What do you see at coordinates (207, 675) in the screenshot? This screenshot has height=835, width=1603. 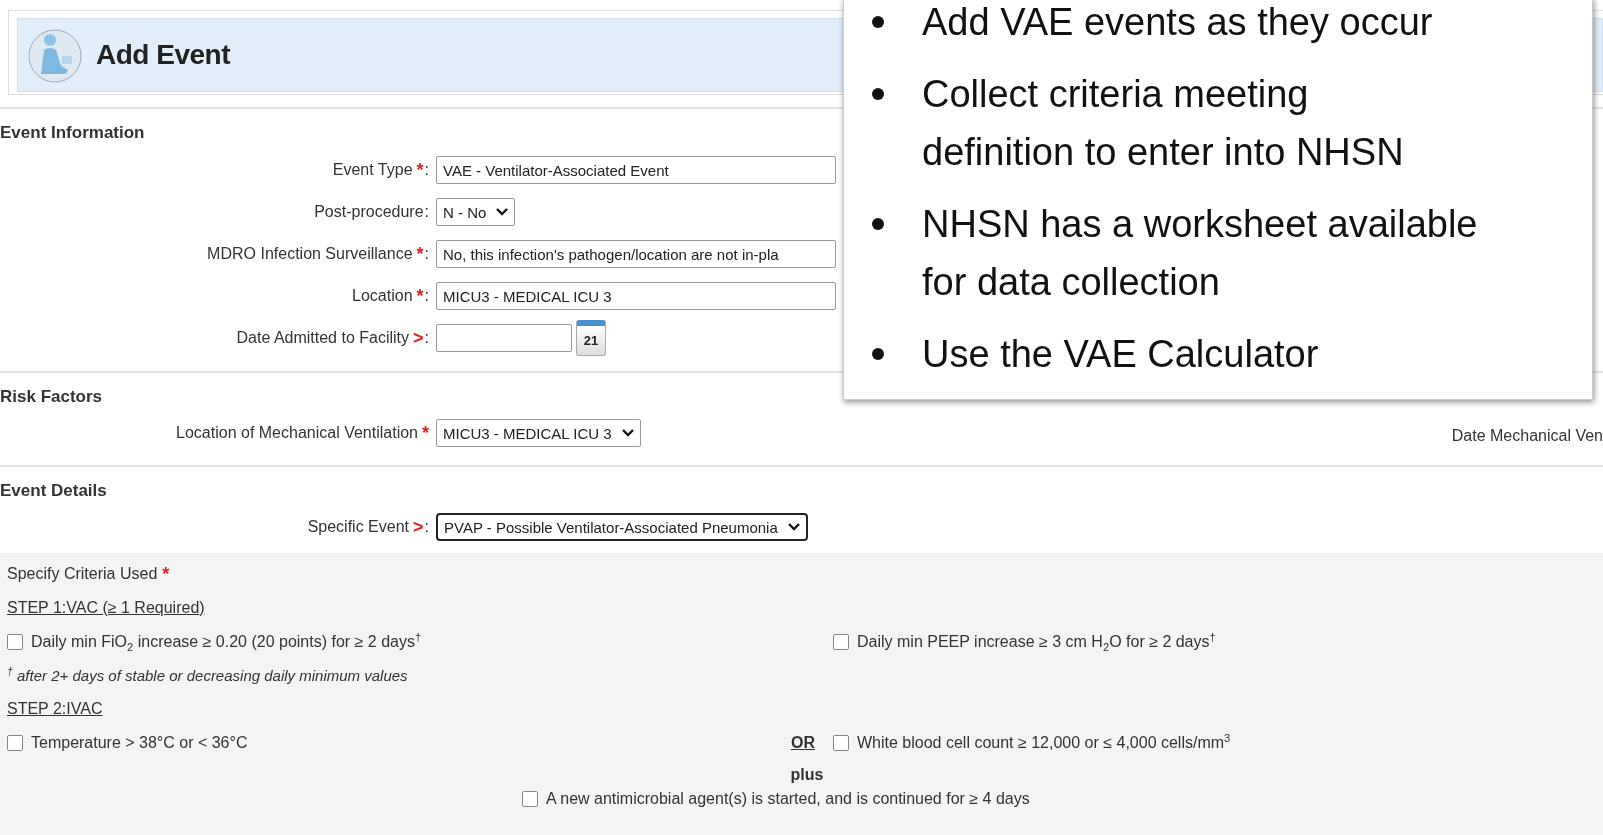 I see `footnote: $^{†}$ after 2+ days of stable or decreasing daily minimum values` at bounding box center [207, 675].